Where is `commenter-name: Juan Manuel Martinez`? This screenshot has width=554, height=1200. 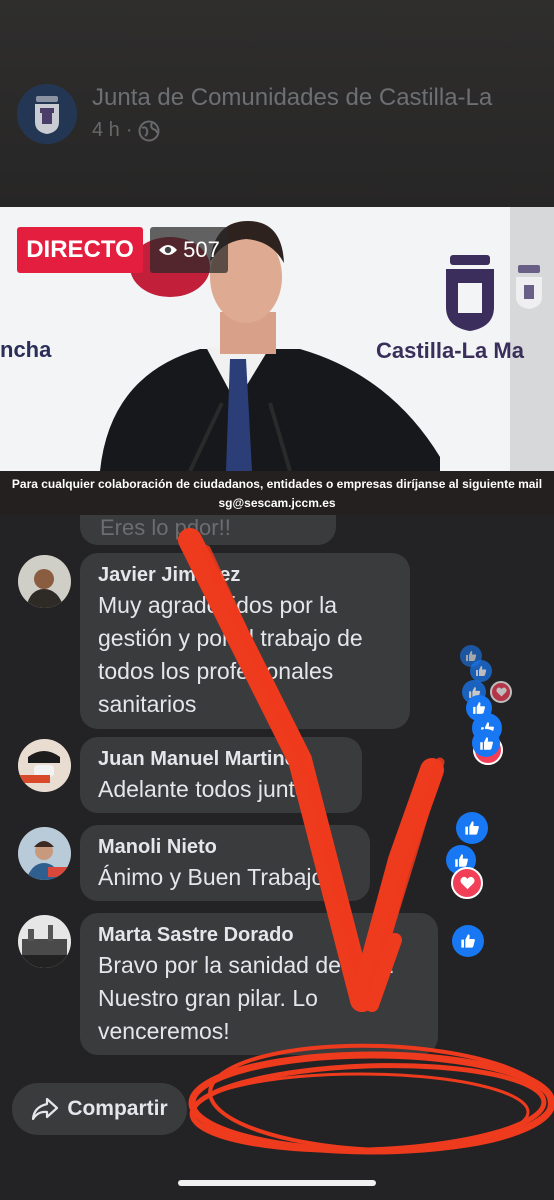 commenter-name: Juan Manuel Martinez is located at coordinates (221, 759).